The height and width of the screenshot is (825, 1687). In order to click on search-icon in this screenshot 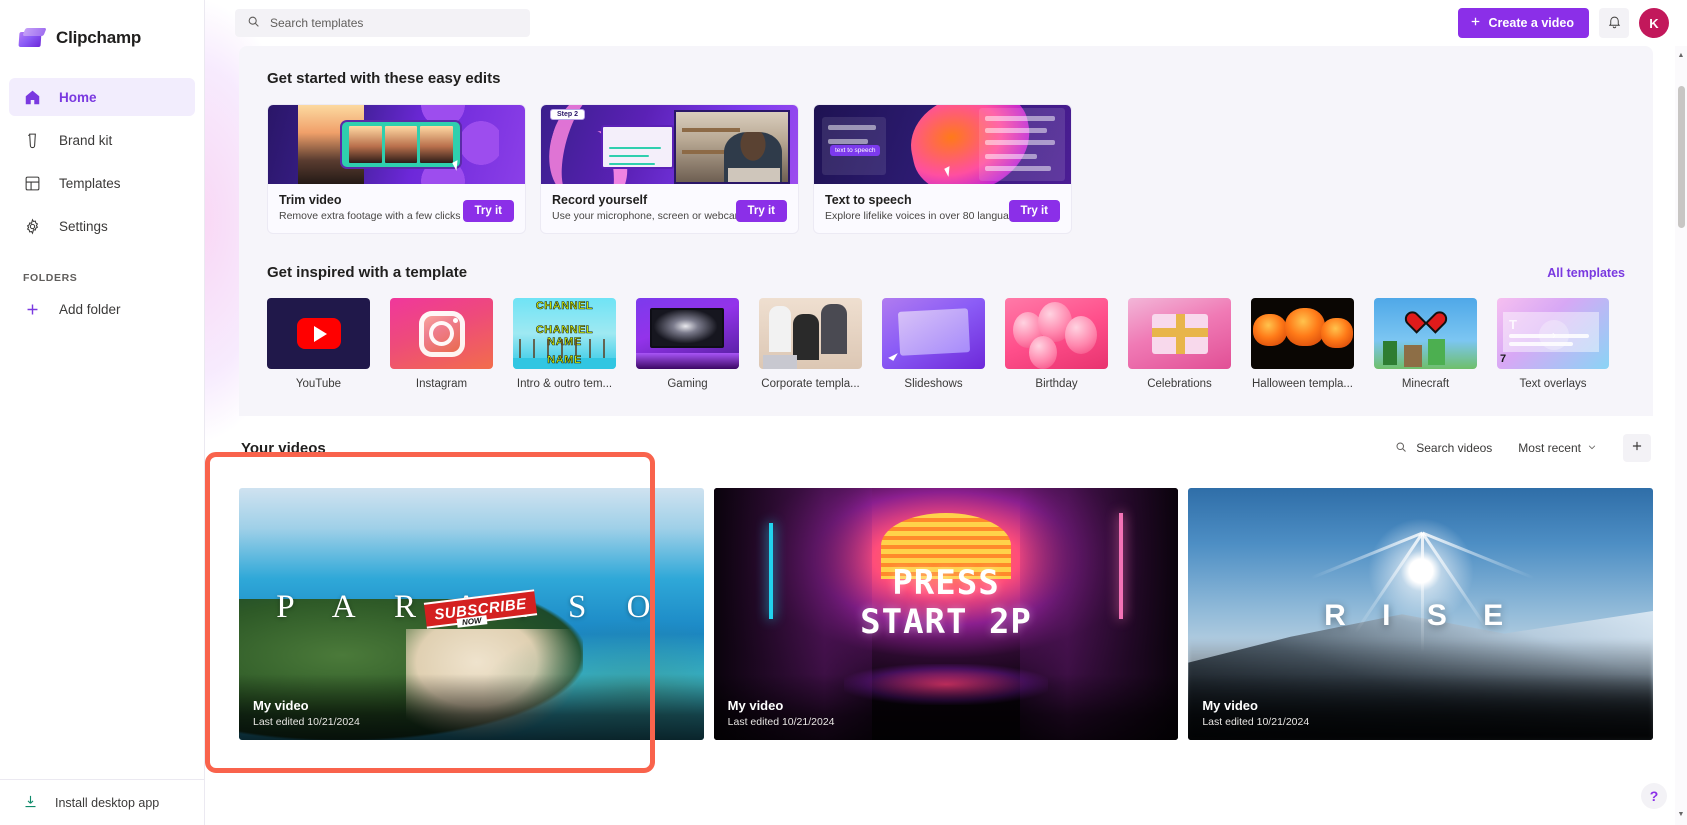, I will do `click(253, 23)`.